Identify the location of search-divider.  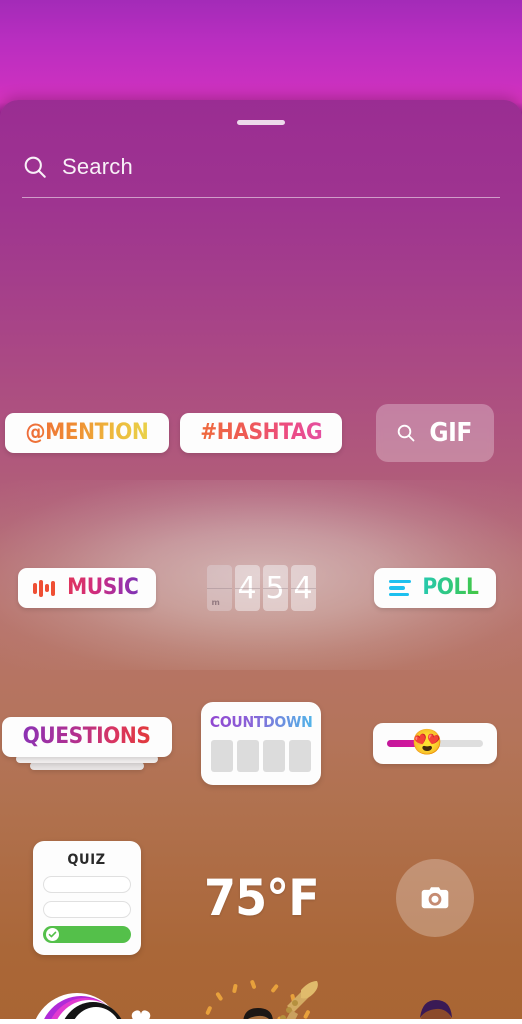
(261, 197).